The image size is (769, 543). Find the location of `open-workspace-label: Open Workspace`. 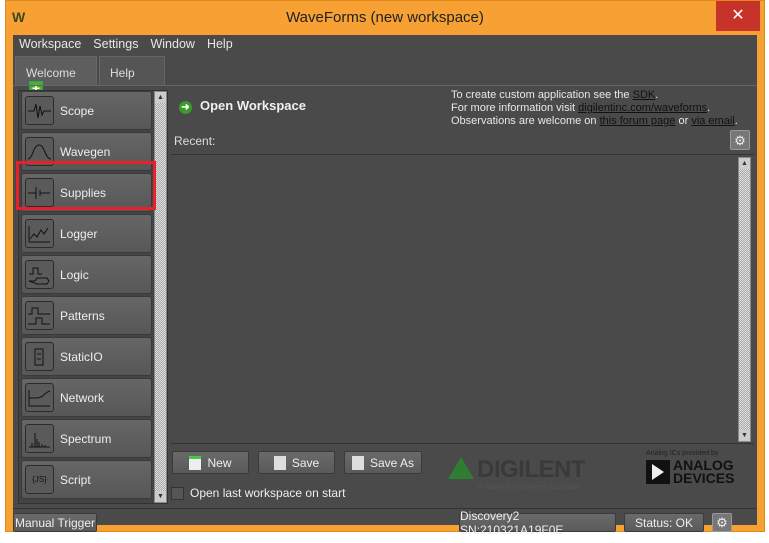

open-workspace-label: Open Workspace is located at coordinates (253, 105).